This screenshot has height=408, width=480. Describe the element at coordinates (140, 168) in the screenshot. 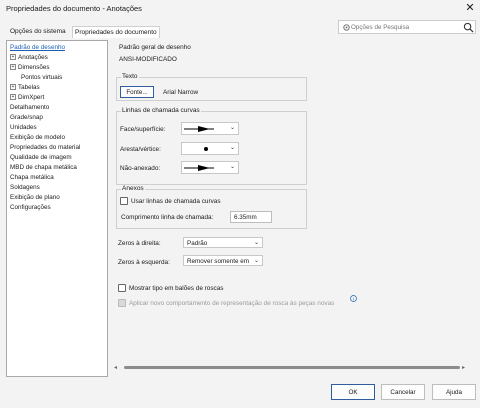

I see `unattached-label: Não-anexado:` at that location.